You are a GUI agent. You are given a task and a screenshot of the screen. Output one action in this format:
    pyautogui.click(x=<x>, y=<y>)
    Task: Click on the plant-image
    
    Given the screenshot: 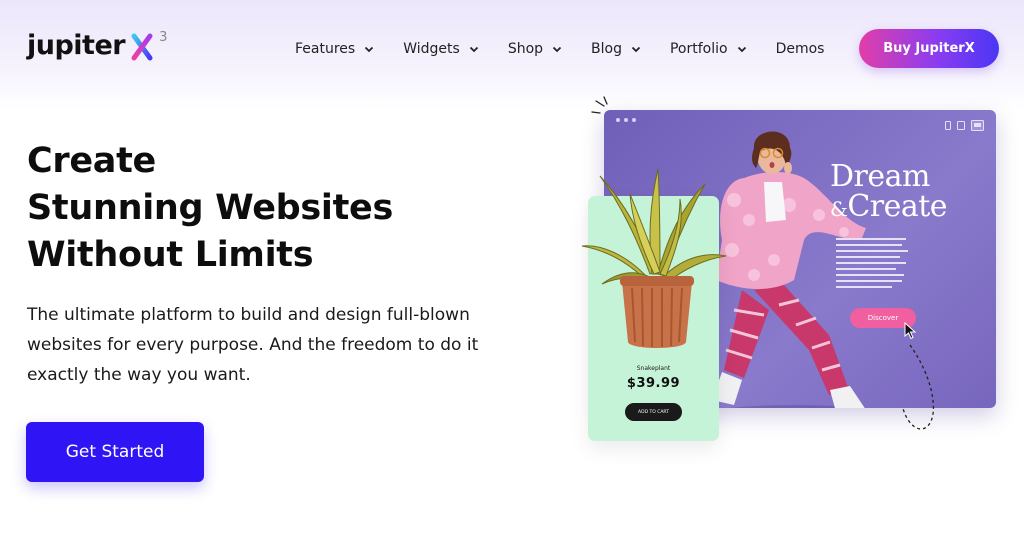 What is the action you would take?
    pyautogui.click(x=654, y=258)
    